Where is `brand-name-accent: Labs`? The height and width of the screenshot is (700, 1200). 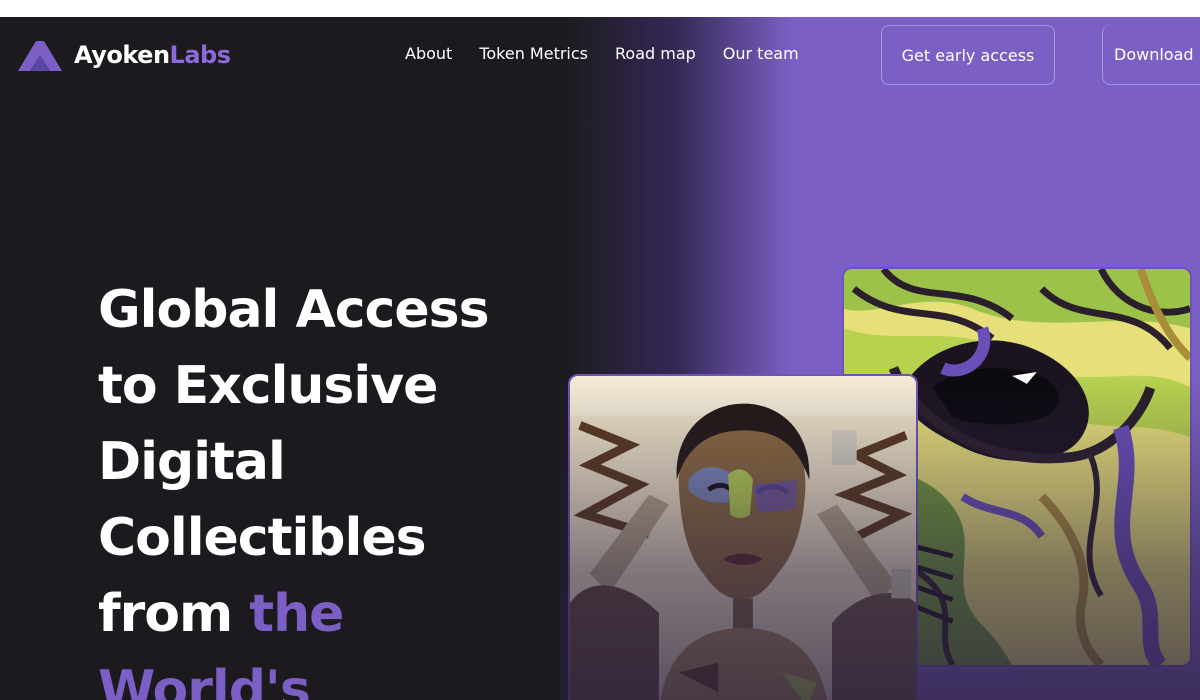 brand-name-accent: Labs is located at coordinates (200, 55).